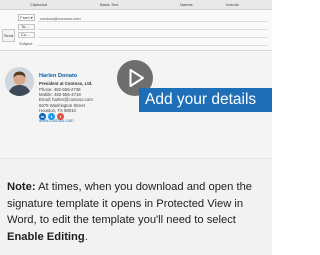 This screenshot has height=255, width=320. I want to click on ribbon-group-clipboard: Clipboard, so click(39, 4).